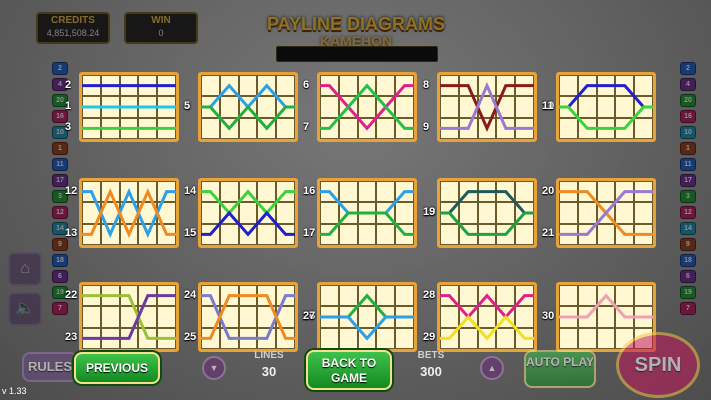  I want to click on payline-number: 17, so click(309, 233).